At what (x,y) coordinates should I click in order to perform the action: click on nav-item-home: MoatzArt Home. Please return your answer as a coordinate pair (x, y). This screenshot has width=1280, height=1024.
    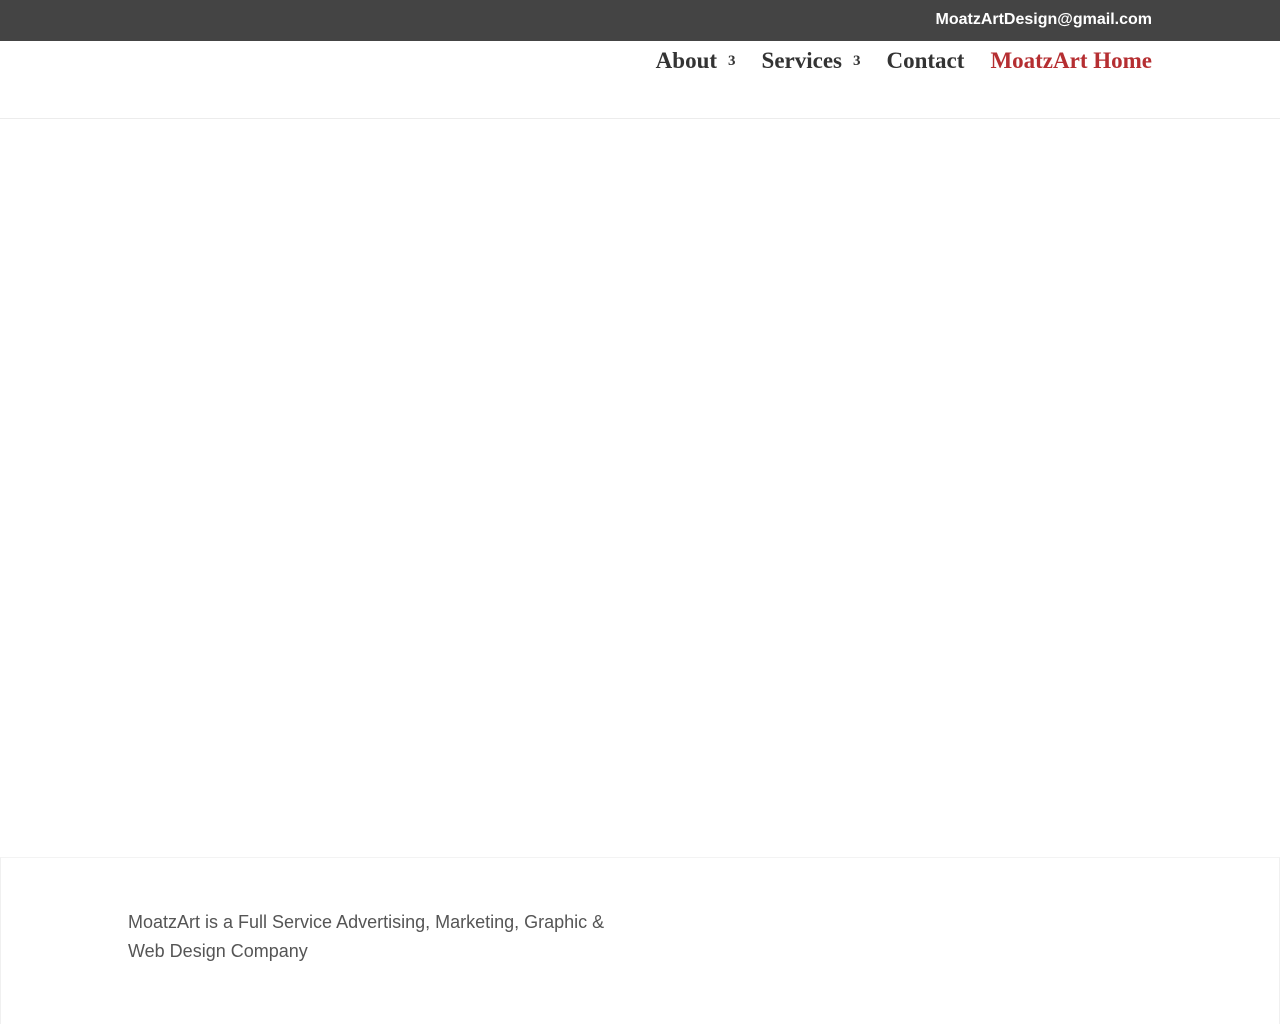
    Looking at the image, I should click on (1071, 61).